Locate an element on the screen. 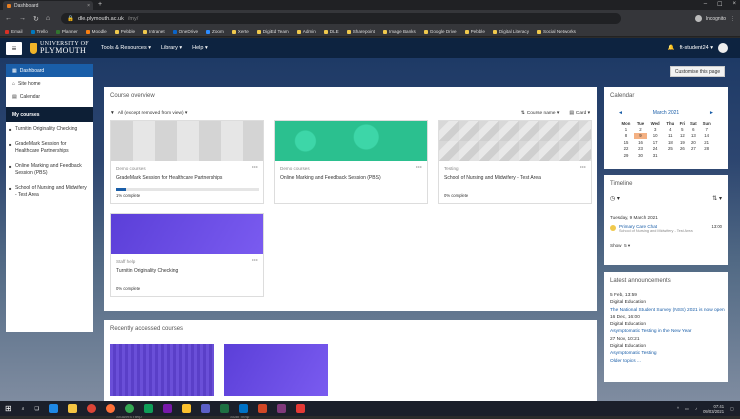 The image size is (740, 419). view-dropdown: Card ▾ is located at coordinates (583, 113).